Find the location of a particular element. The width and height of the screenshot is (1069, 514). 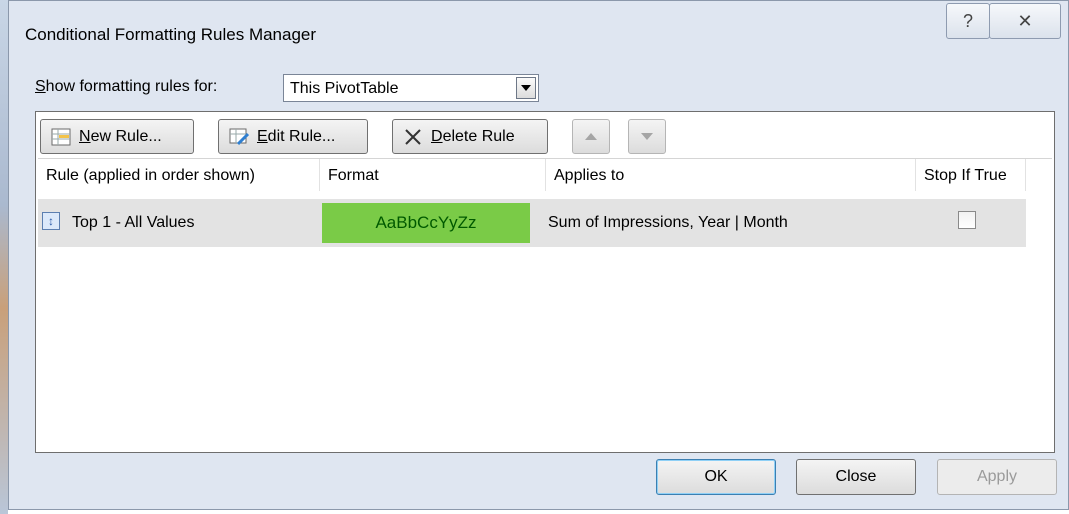

apply-button: Apply is located at coordinates (997, 477).